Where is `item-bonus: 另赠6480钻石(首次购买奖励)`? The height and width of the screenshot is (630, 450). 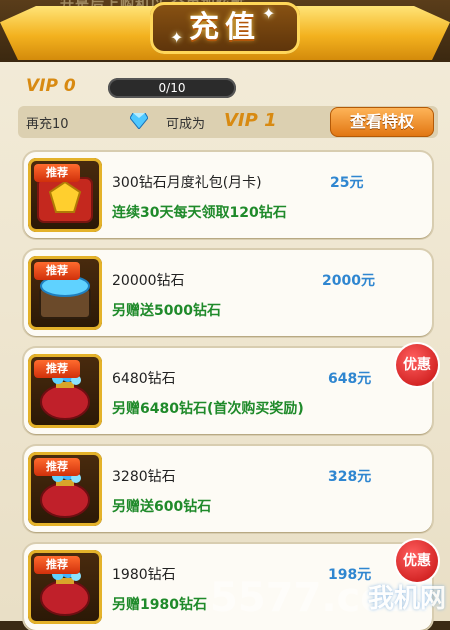 item-bonus: 另赠6480钻石(首次购买奖励) is located at coordinates (208, 409).